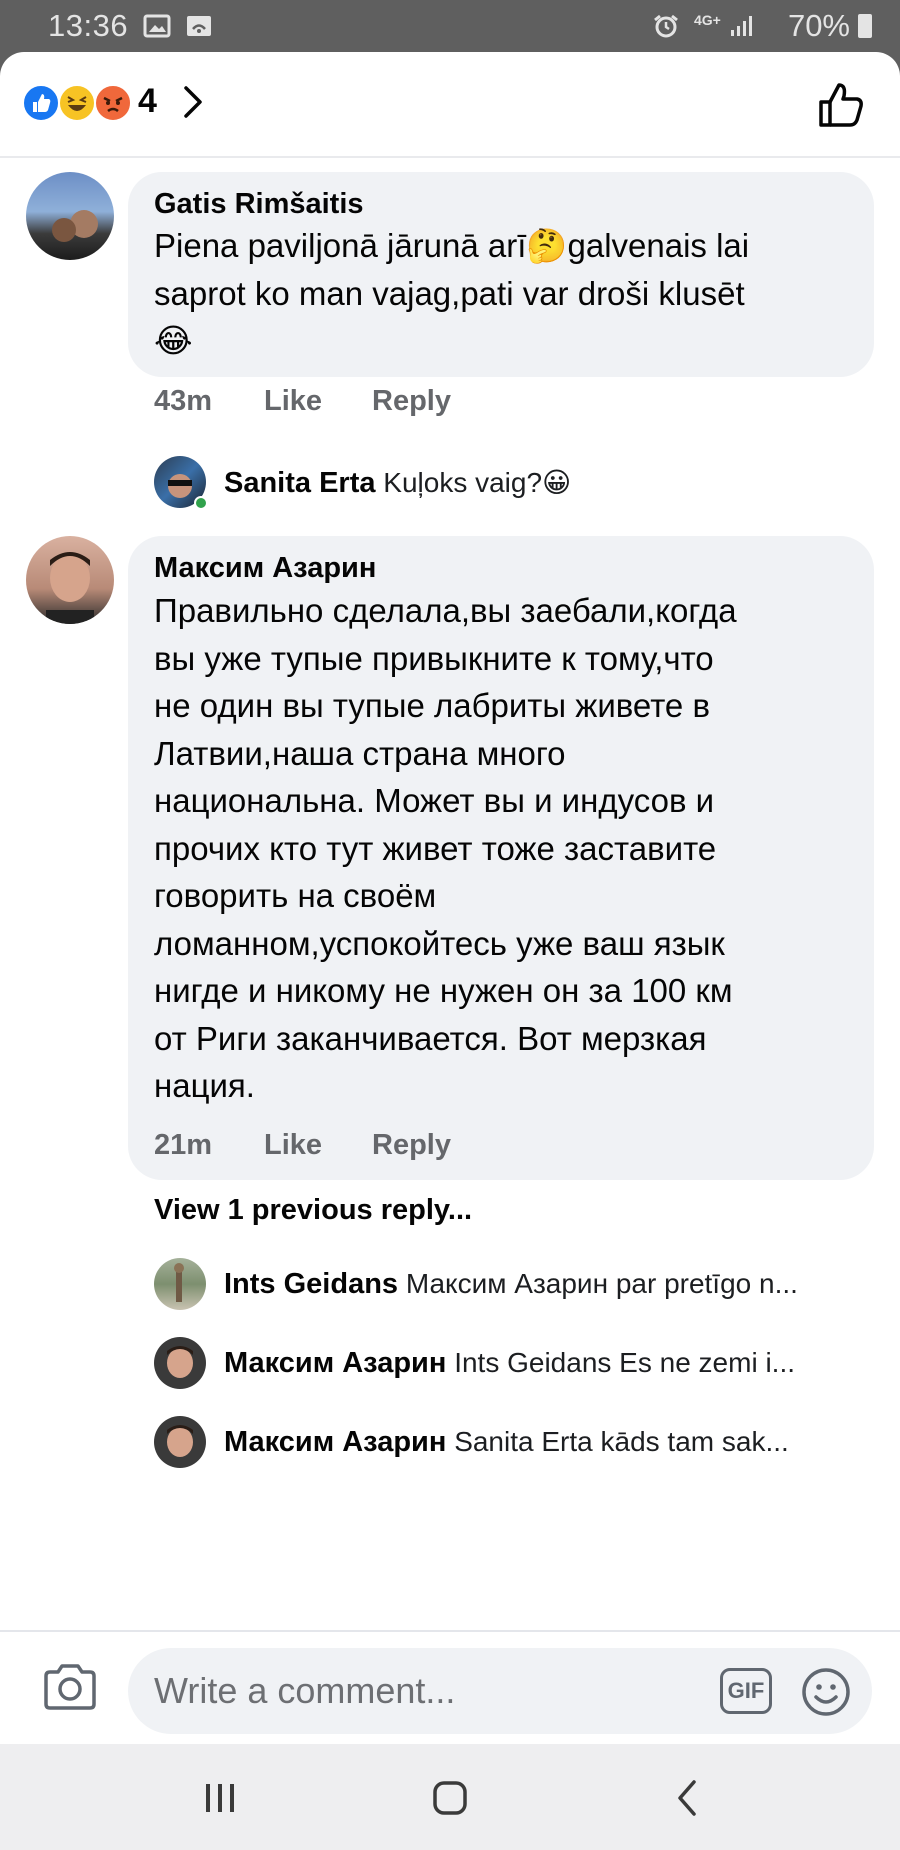  What do you see at coordinates (450, 1687) in the screenshot?
I see `comment-composer: GIF` at bounding box center [450, 1687].